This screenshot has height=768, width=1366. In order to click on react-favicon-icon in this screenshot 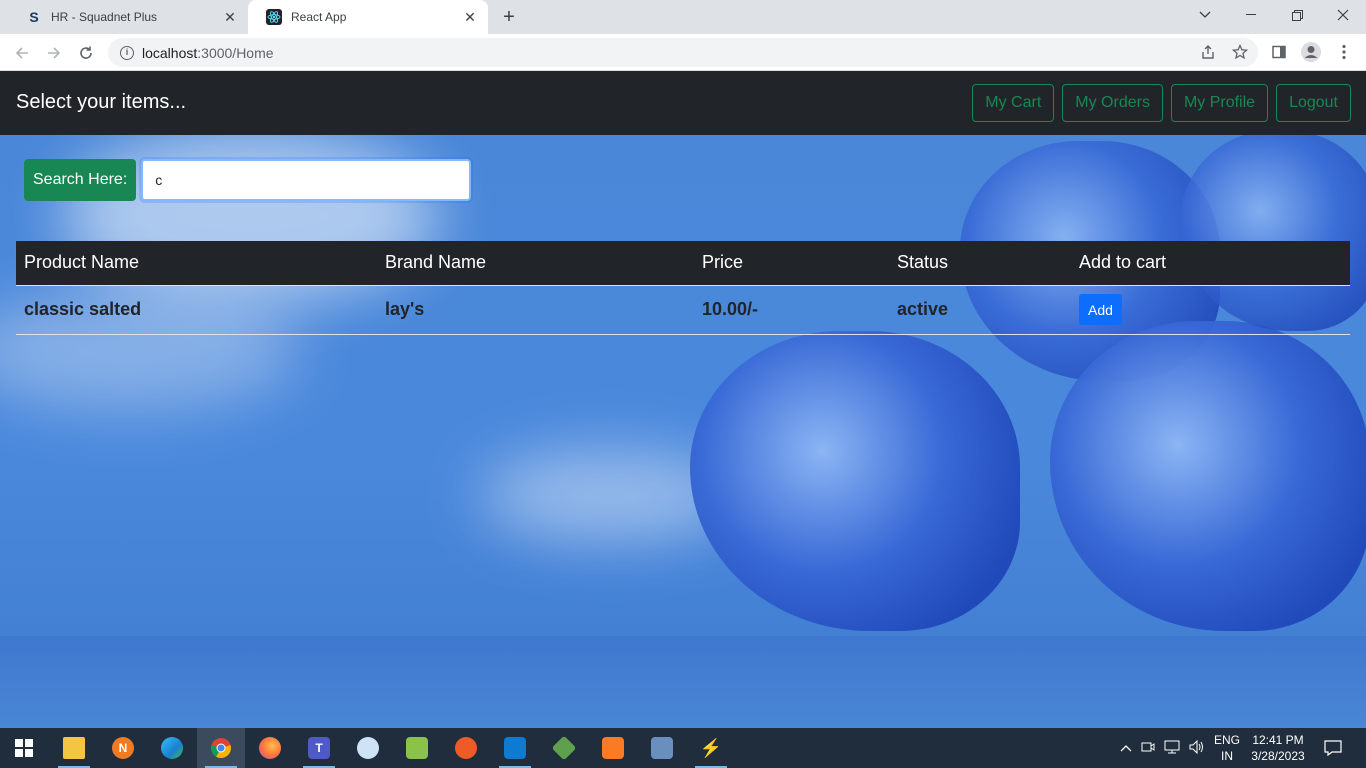, I will do `click(274, 17)`.